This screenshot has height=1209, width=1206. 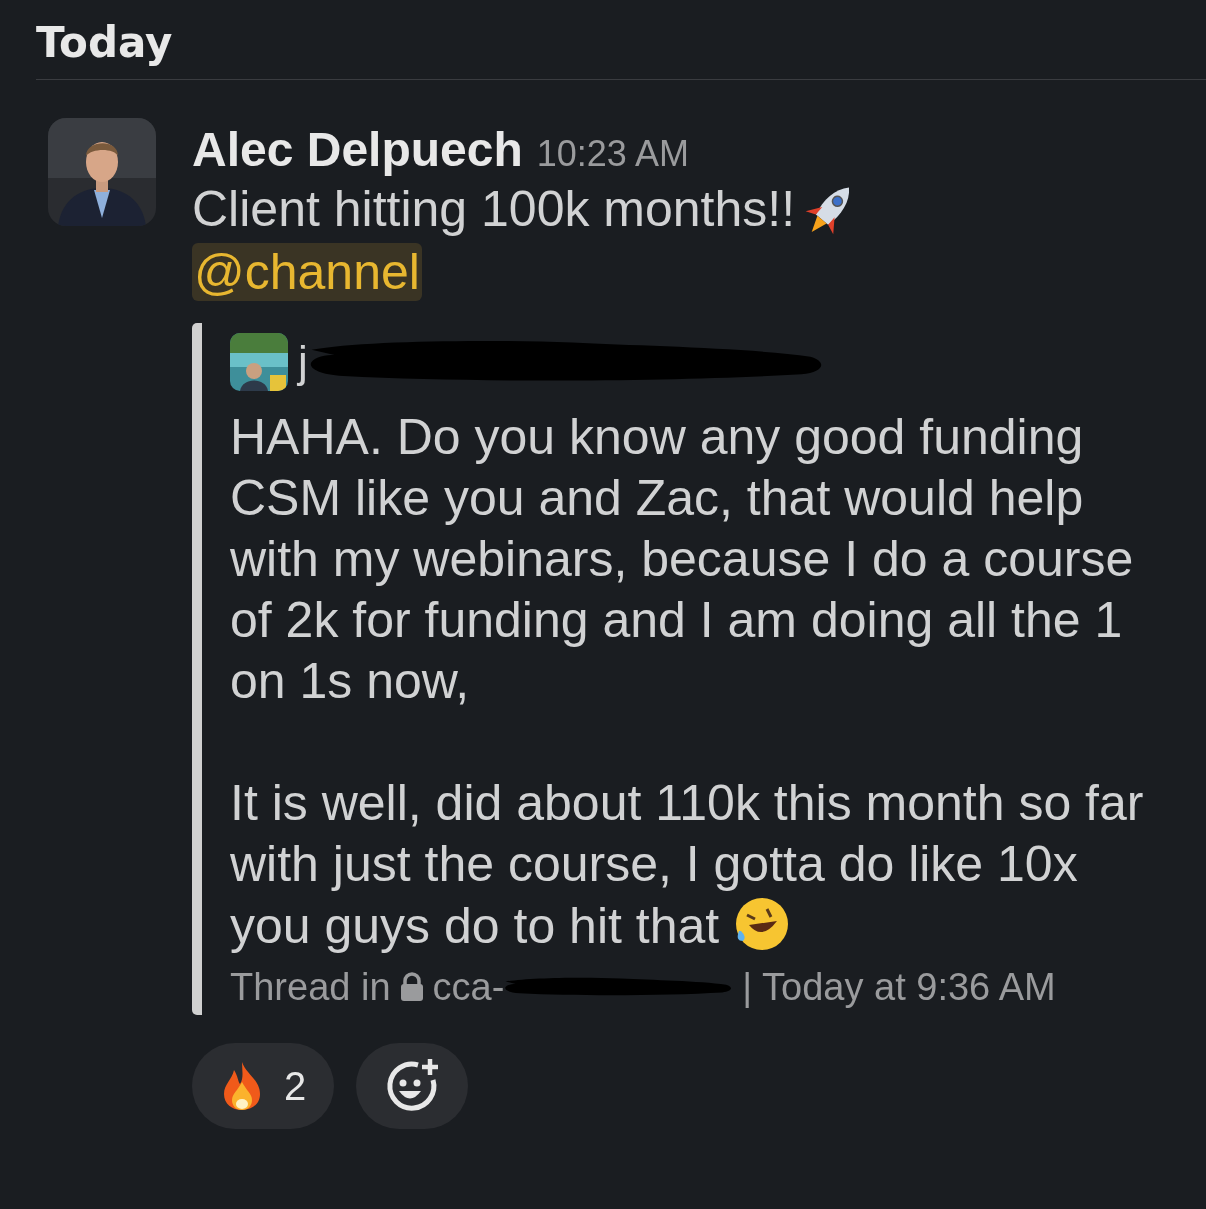 What do you see at coordinates (263, 1086) in the screenshot?
I see `reaction-button: 2` at bounding box center [263, 1086].